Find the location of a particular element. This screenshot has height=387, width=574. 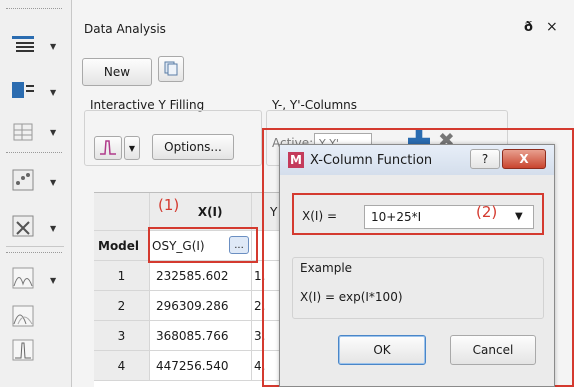

example-text: X(I) = exp(I*100) is located at coordinates (351, 297).